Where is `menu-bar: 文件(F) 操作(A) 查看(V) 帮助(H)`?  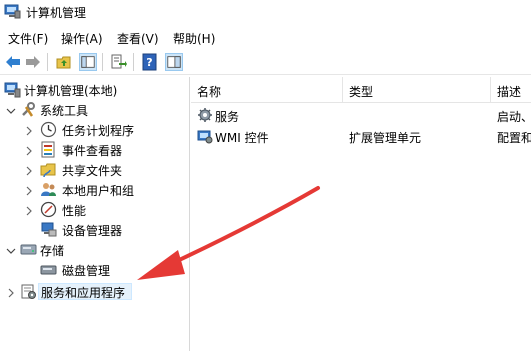 menu-bar: 文件(F) 操作(A) 查看(V) 帮助(H) is located at coordinates (265, 37).